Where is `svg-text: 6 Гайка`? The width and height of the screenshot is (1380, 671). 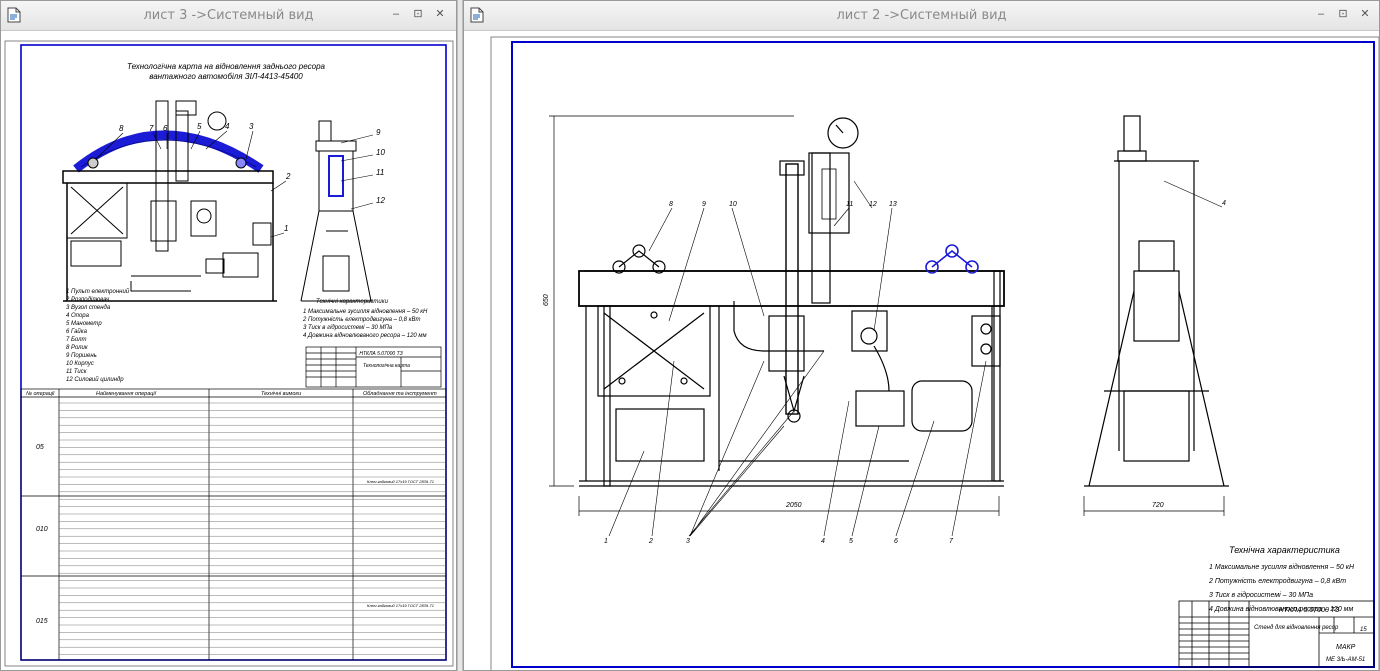 svg-text: 6 Гайка is located at coordinates (77, 331).